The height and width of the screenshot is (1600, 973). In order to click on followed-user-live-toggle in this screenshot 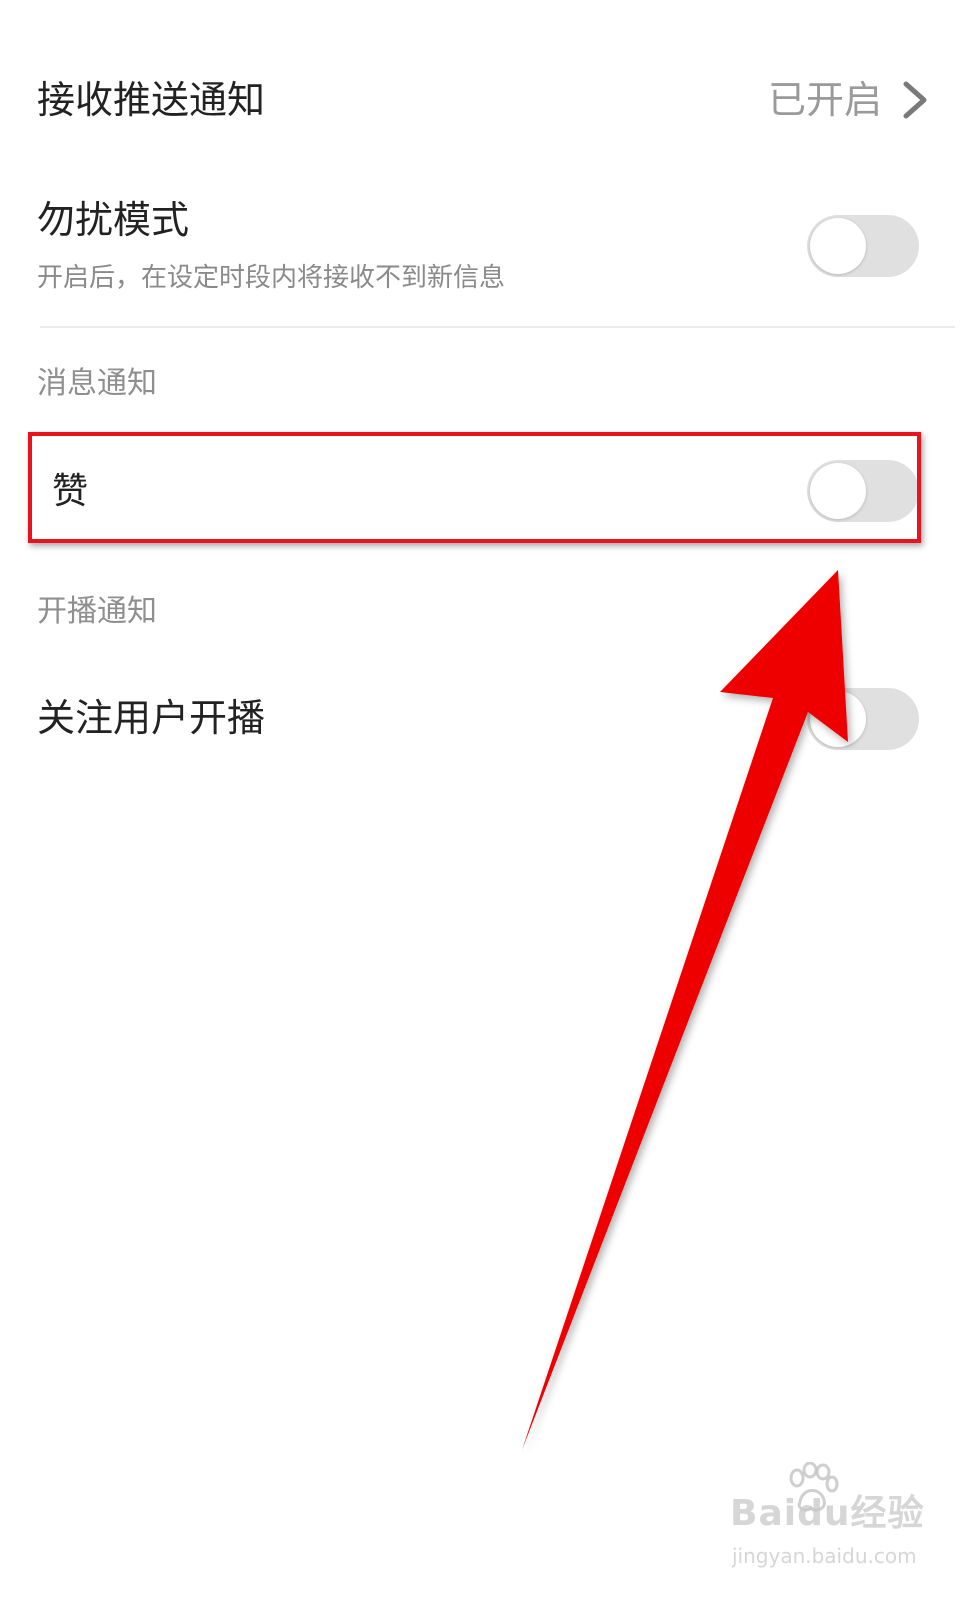, I will do `click(863, 719)`.